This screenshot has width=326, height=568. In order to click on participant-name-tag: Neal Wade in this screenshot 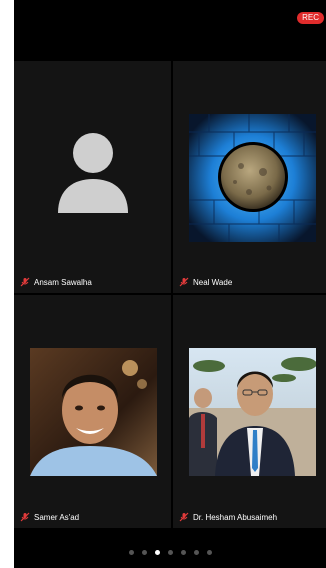, I will do `click(205, 282)`.